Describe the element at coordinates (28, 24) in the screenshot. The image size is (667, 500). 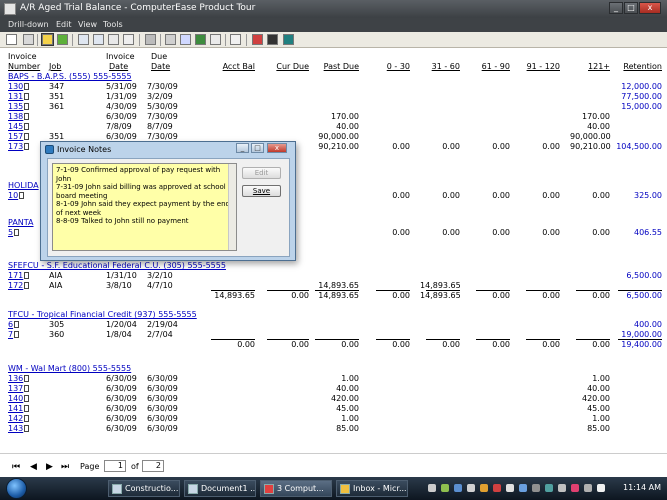
I see `menu-drill-down: Drill-down` at that location.